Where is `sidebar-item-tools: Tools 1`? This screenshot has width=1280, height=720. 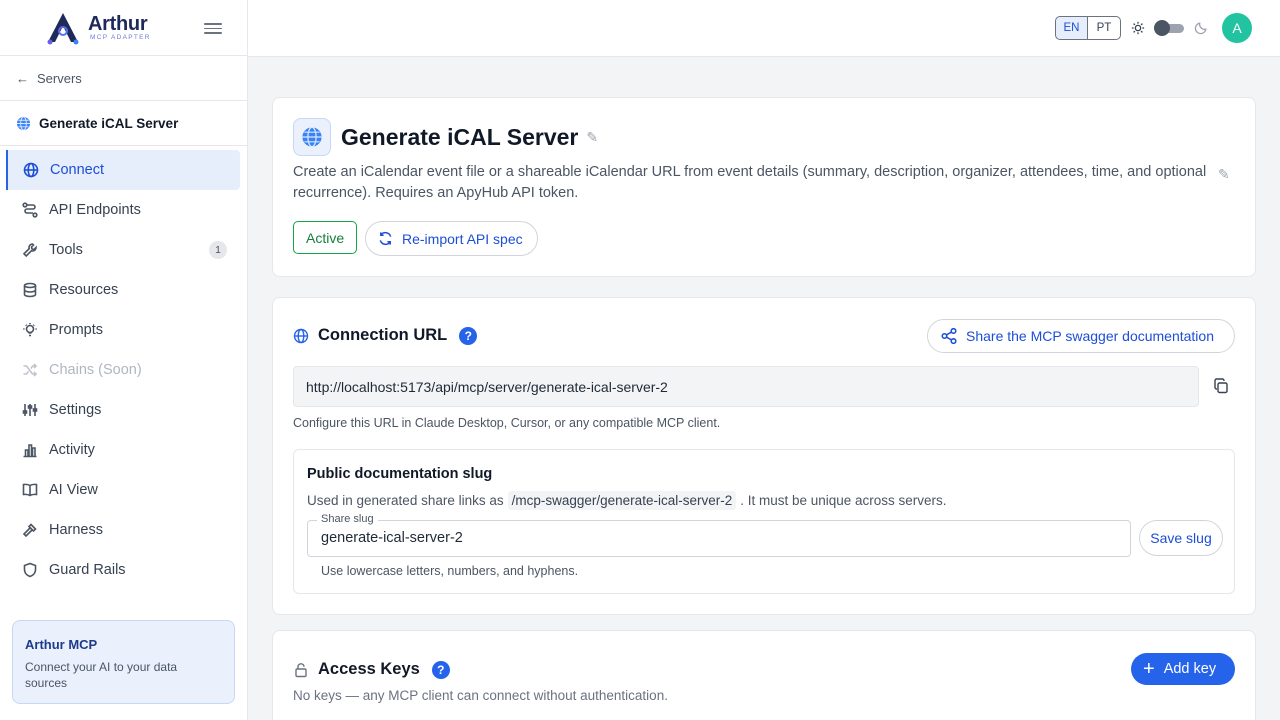 sidebar-item-tools: Tools 1 is located at coordinates (123, 250).